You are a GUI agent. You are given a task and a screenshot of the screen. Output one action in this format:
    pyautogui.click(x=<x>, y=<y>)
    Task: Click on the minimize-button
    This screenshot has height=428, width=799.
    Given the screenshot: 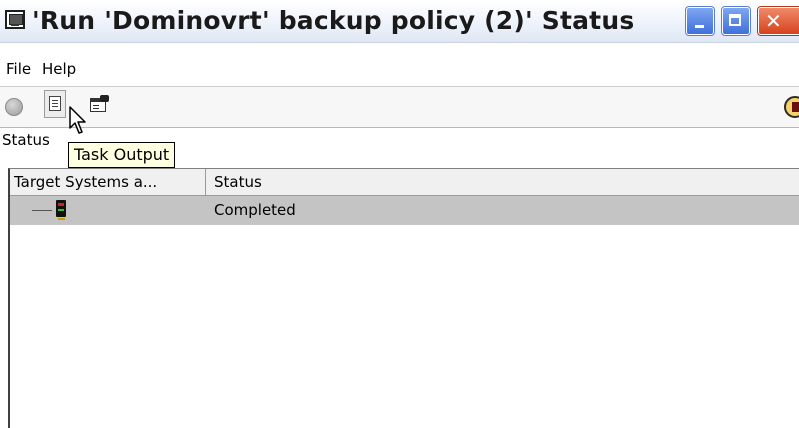 What is the action you would take?
    pyautogui.click(x=700, y=21)
    